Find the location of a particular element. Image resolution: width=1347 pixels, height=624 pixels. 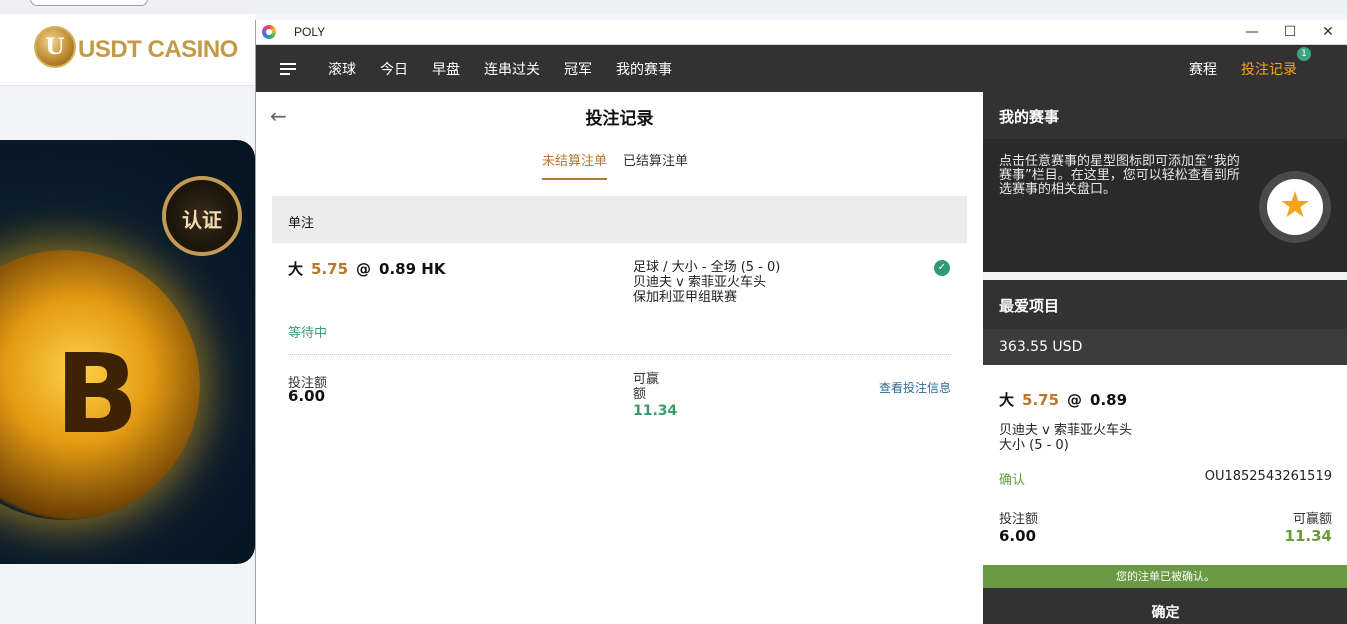

window-controls: — ☐ ✕ is located at coordinates (1290, 32).